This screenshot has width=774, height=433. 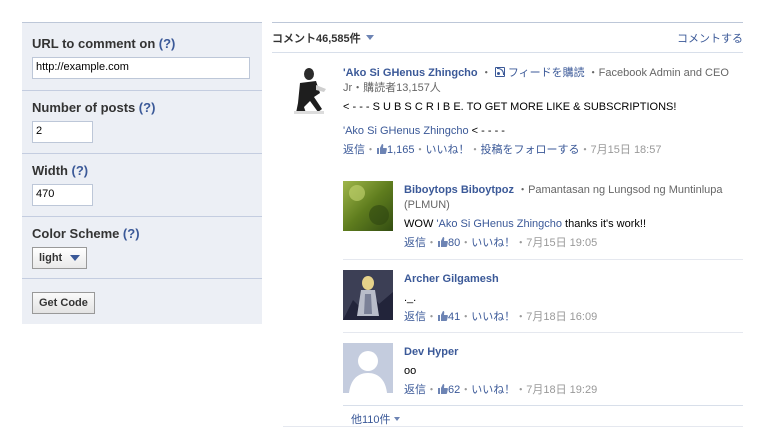 What do you see at coordinates (499, 72) in the screenshot?
I see `rss-icon` at bounding box center [499, 72].